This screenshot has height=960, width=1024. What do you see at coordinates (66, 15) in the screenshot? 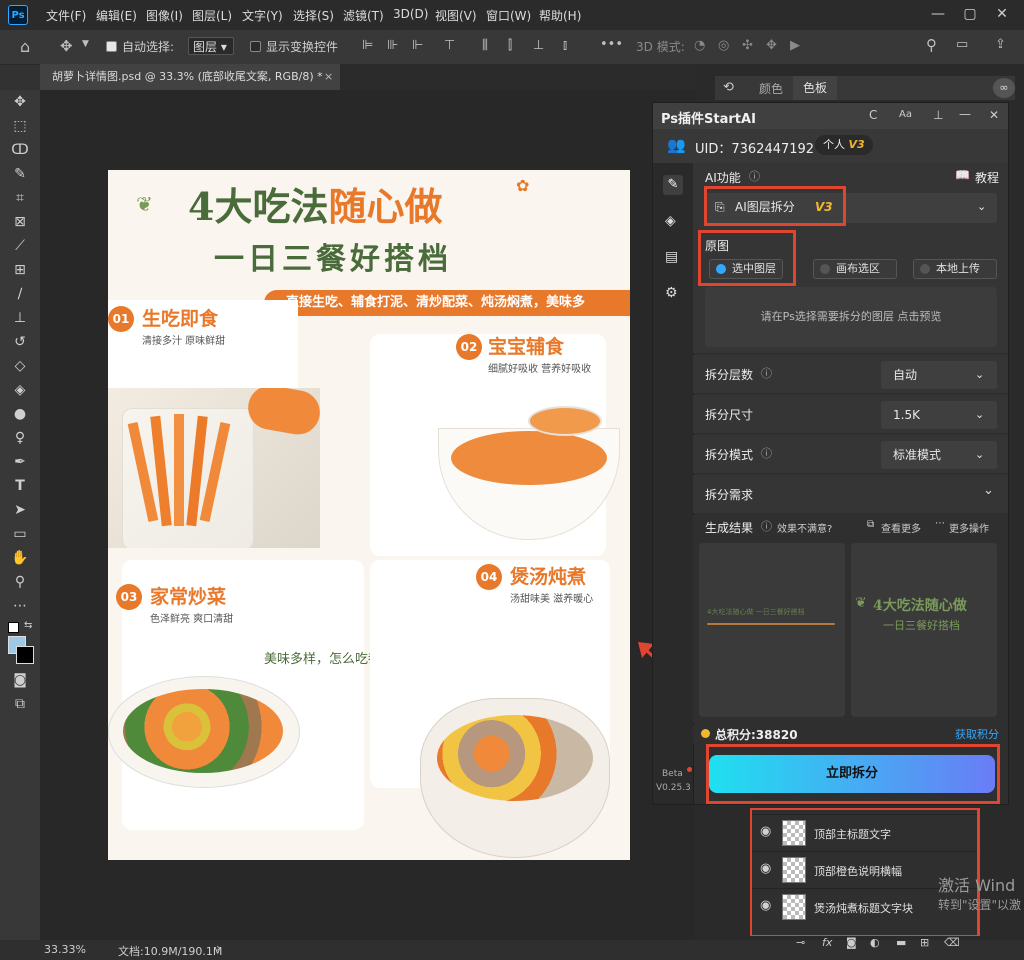
I see `menu-file: 文件(F)` at bounding box center [66, 15].